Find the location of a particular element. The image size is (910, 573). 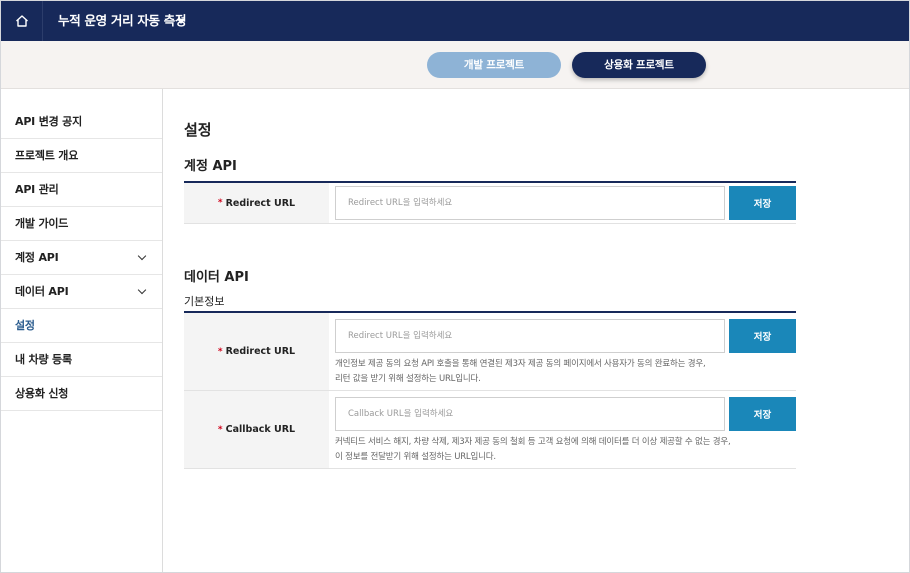

sidebar-item-label: 상용화 신청 is located at coordinates (42, 393).